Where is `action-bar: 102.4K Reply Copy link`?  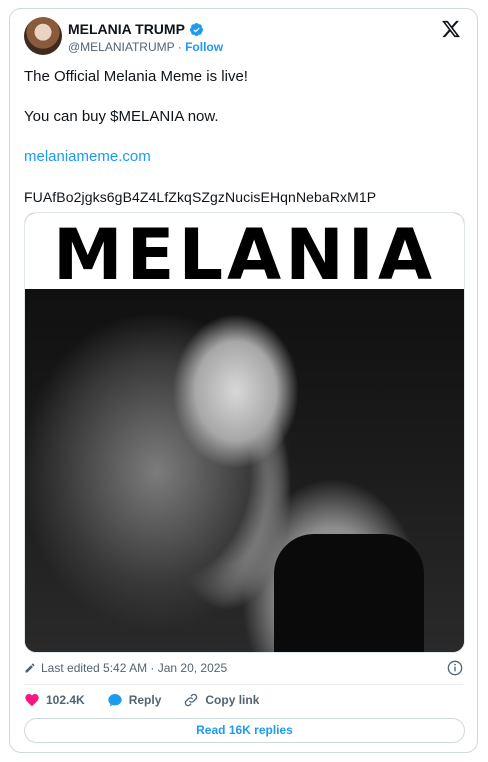 action-bar: 102.4K Reply Copy link is located at coordinates (152, 700).